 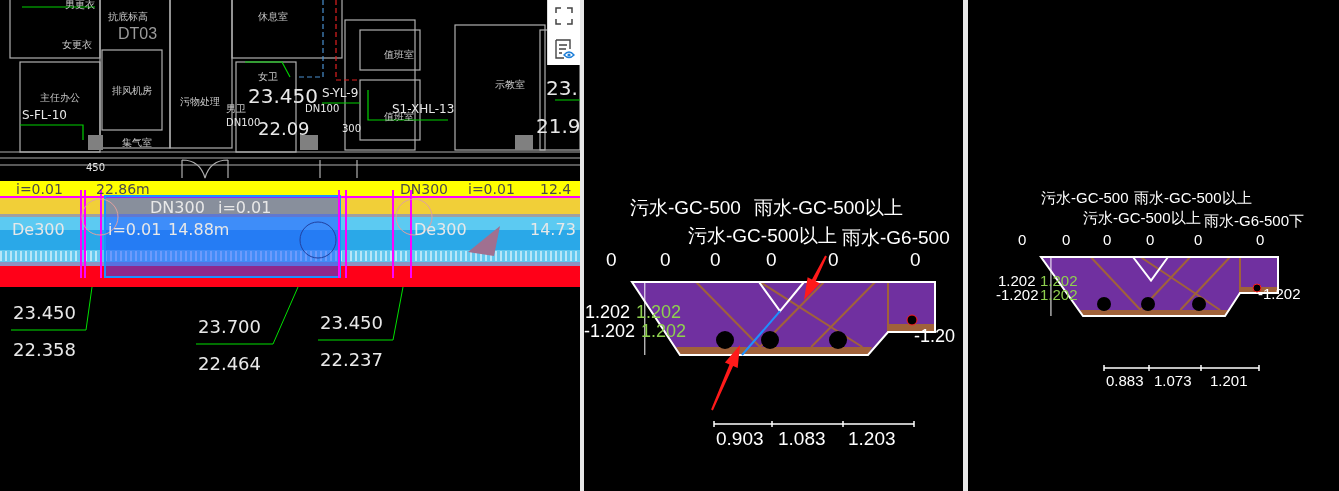 I want to click on elevation-top: 23.700, so click(x=229, y=327).